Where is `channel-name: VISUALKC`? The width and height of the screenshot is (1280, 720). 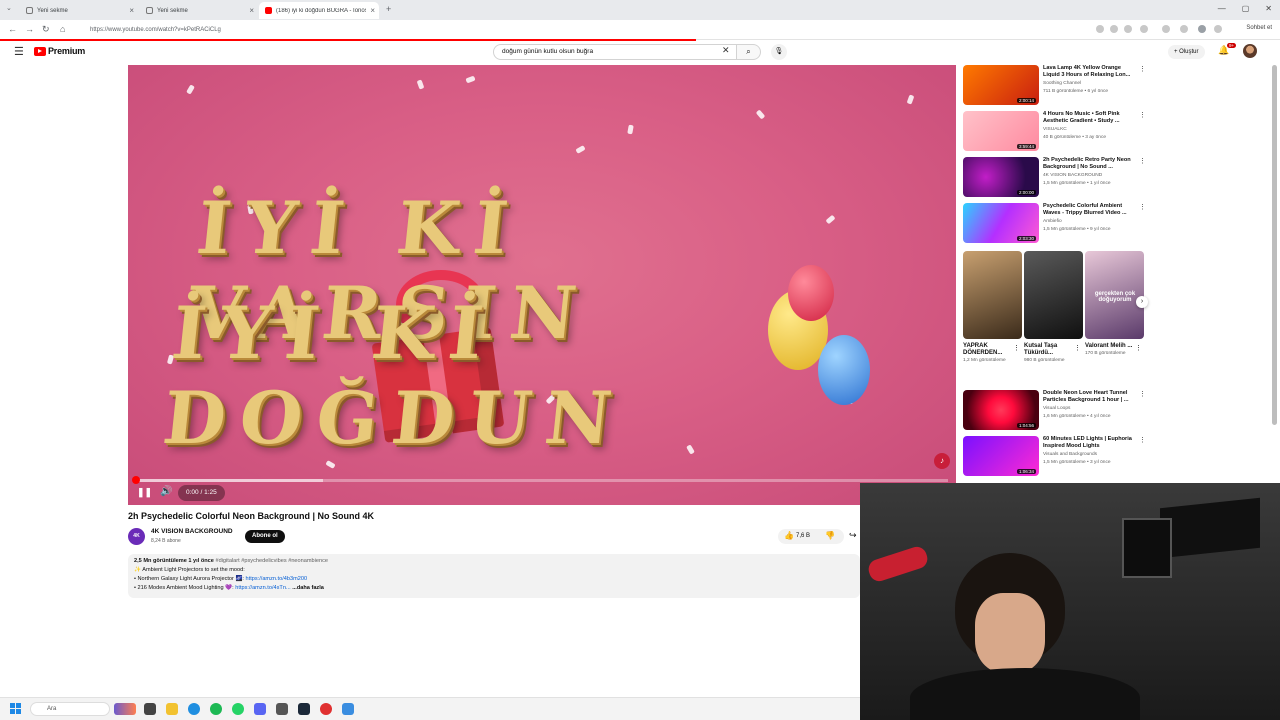 channel-name: VISUALKC is located at coordinates (1055, 129).